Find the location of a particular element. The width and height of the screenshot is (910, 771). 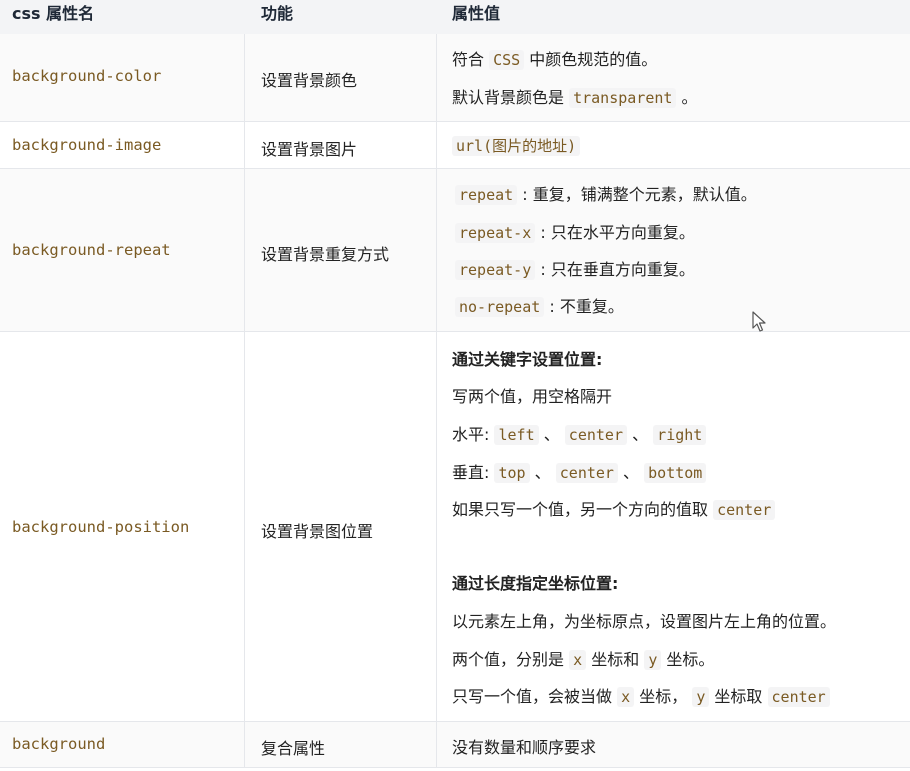

code-snippet: url(图片的地址) is located at coordinates (516, 146).